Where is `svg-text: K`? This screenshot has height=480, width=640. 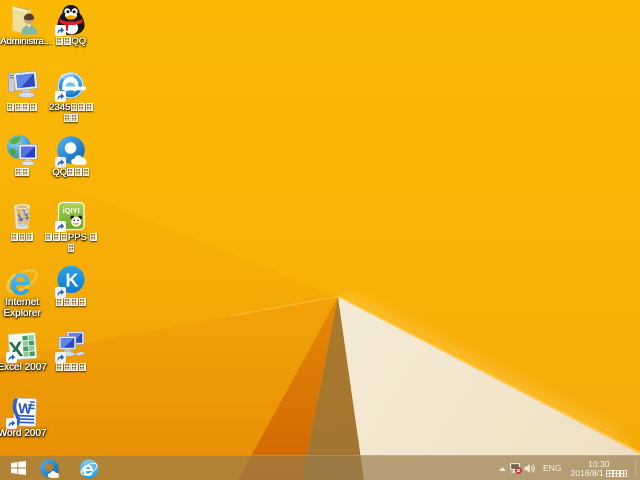
svg-text: K is located at coordinates (72, 281).